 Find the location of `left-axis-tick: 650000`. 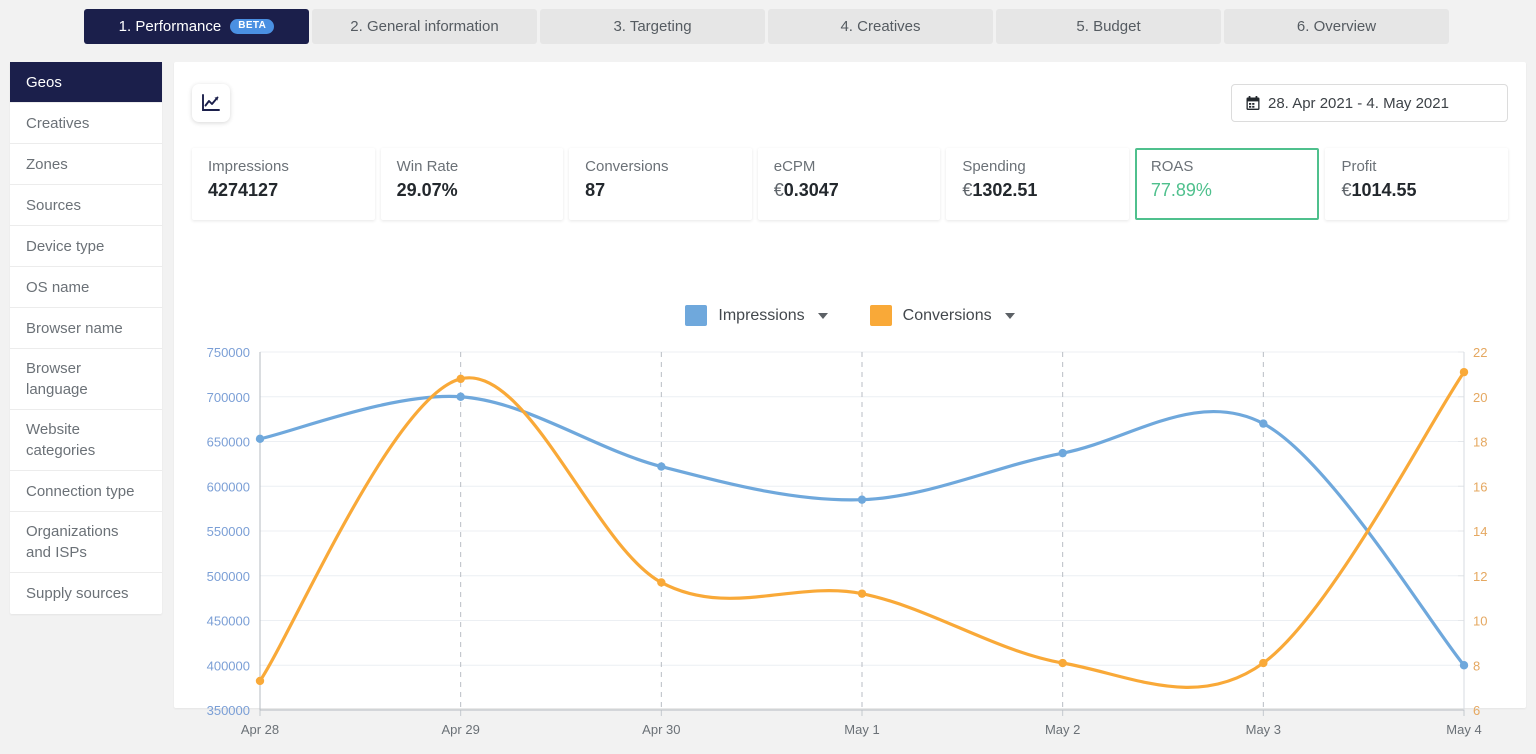

left-axis-tick: 650000 is located at coordinates (228, 442).